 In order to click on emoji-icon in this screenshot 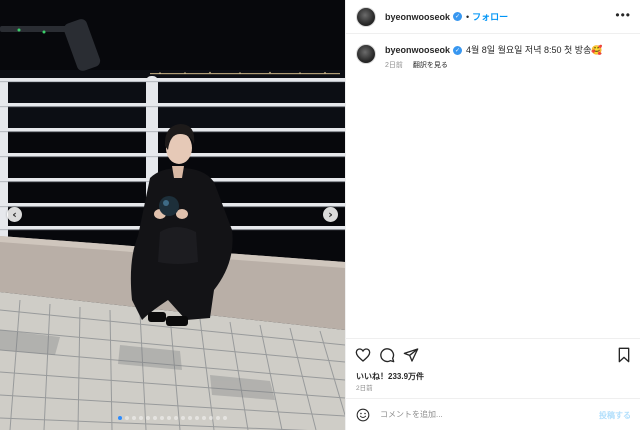, I will do `click(363, 414)`.